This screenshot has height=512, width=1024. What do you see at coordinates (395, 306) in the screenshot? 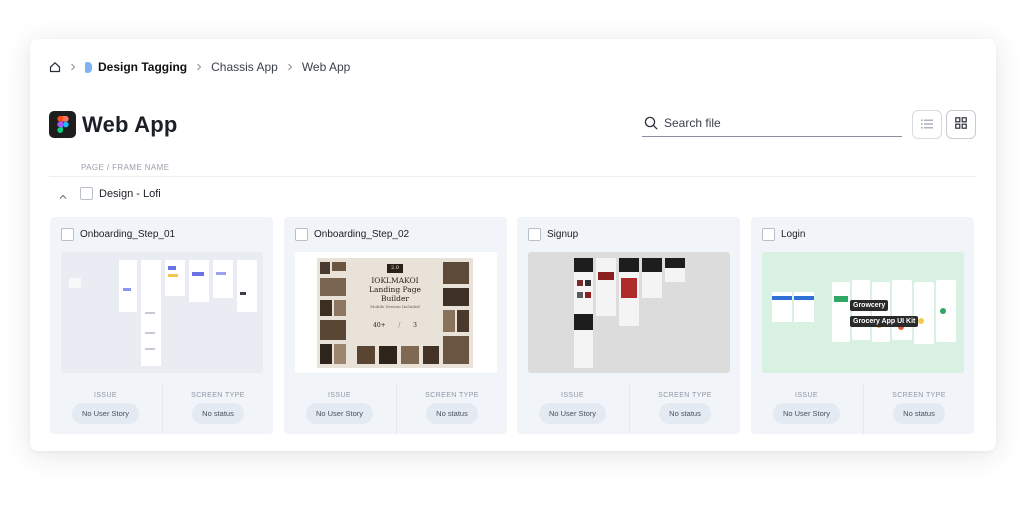
I see `landing-line4: Mobile Version Included` at bounding box center [395, 306].